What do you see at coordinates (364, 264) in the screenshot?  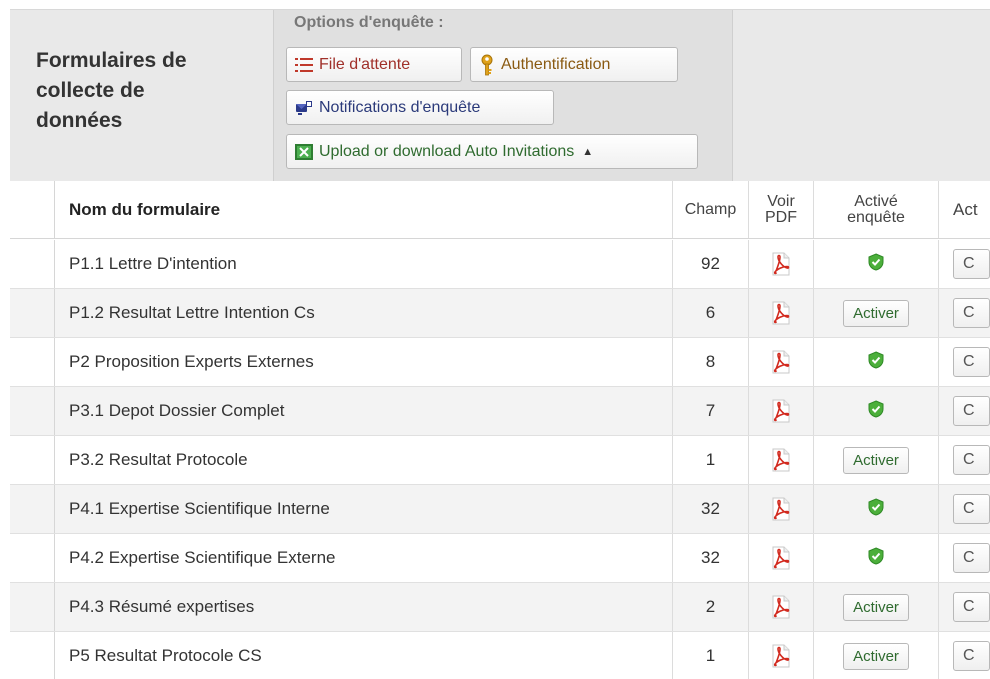 I see `form-name: P1.1 Lettre D'intention` at bounding box center [364, 264].